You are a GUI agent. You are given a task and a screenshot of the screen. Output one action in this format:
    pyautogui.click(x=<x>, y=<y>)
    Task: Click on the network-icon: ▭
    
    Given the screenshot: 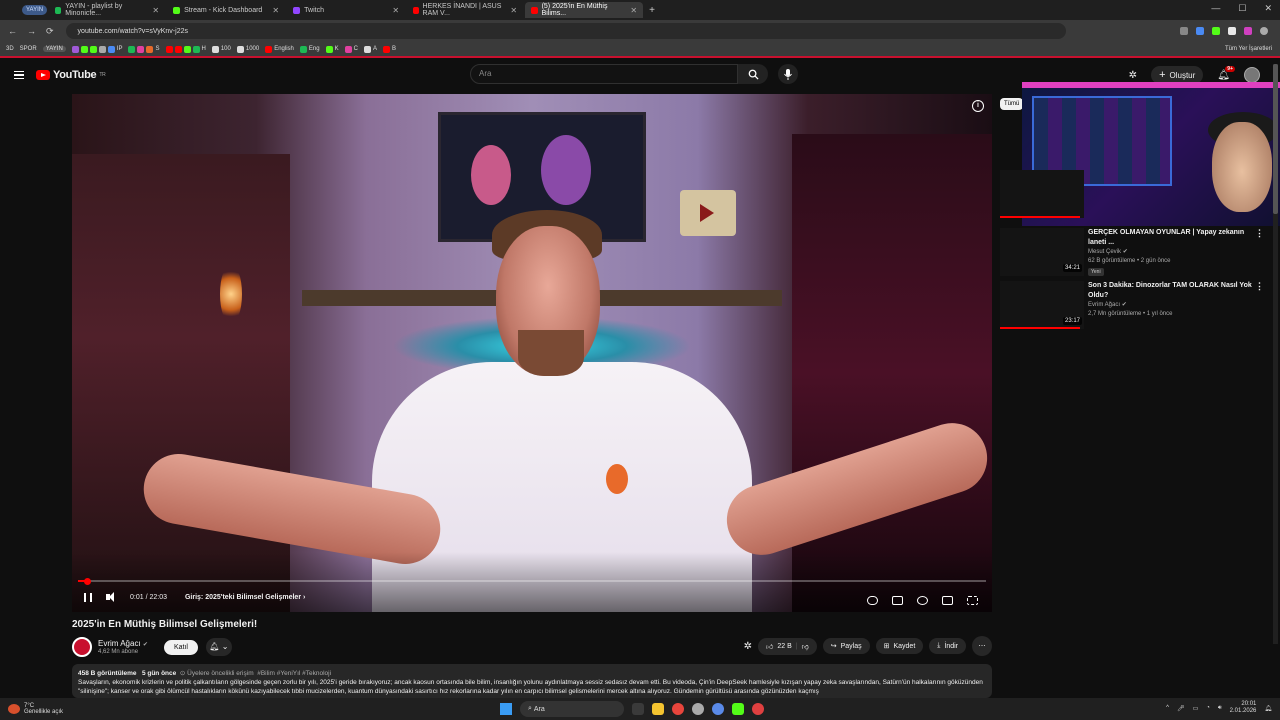 What is the action you would take?
    pyautogui.click(x=1196, y=708)
    